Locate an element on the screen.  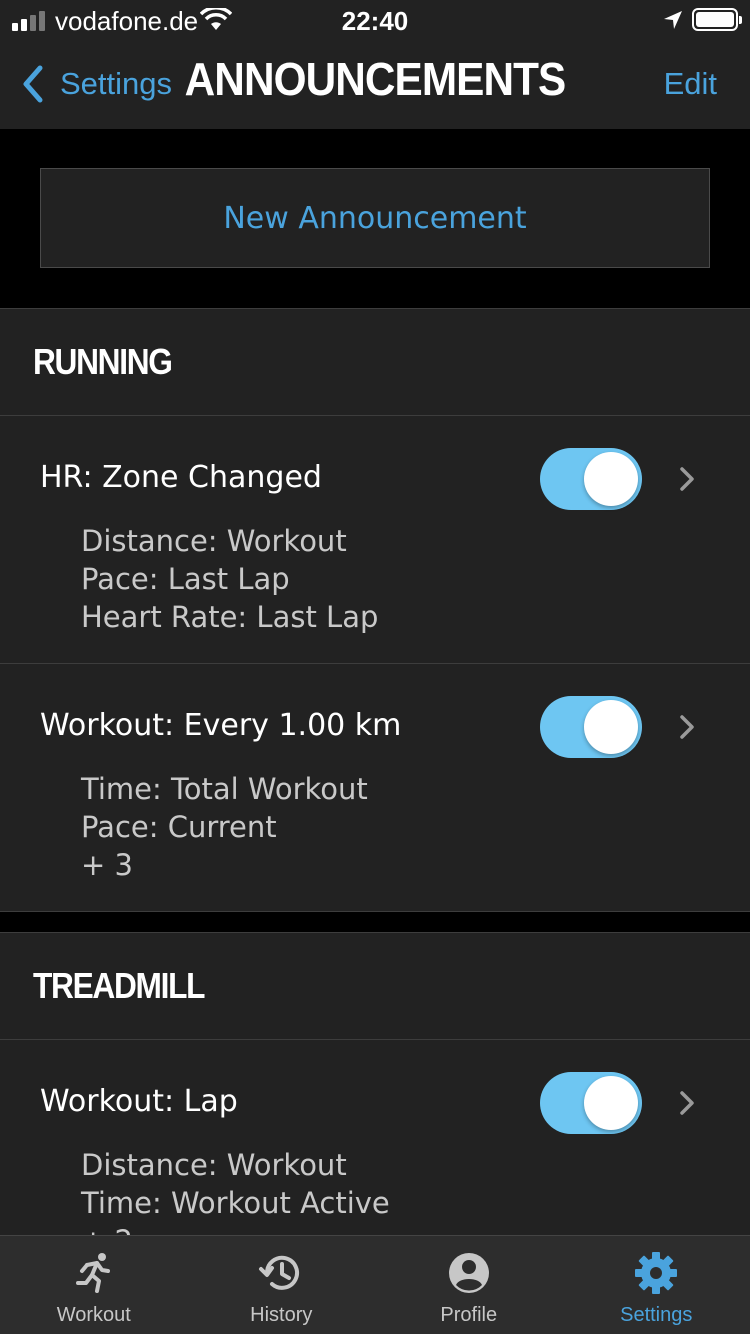
profile-icon is located at coordinates (468, 1273).